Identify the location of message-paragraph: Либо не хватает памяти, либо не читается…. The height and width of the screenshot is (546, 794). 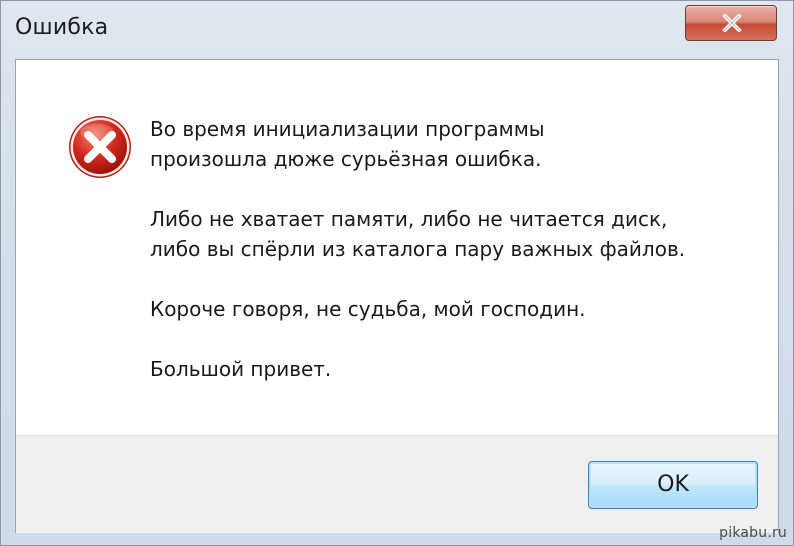
(450, 234).